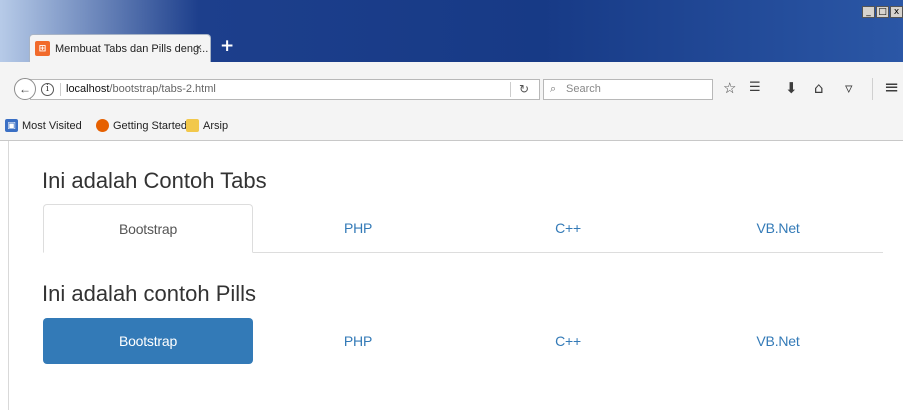  I want to click on browser-tab-active: ⊞ Membuat Tabs dan Pills deng... ×, so click(120, 48).